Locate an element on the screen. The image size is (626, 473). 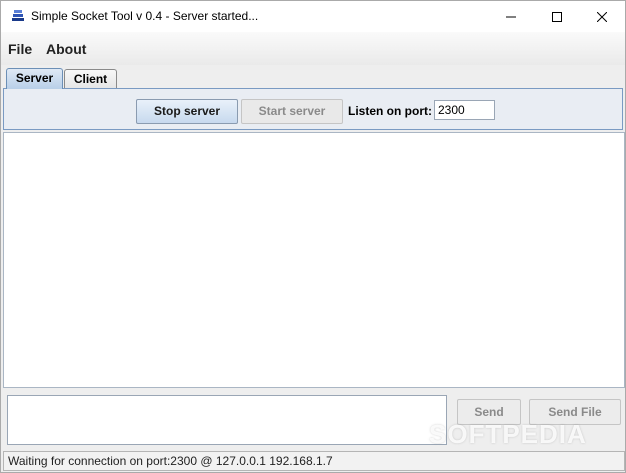
maximize-icon is located at coordinates (557, 16).